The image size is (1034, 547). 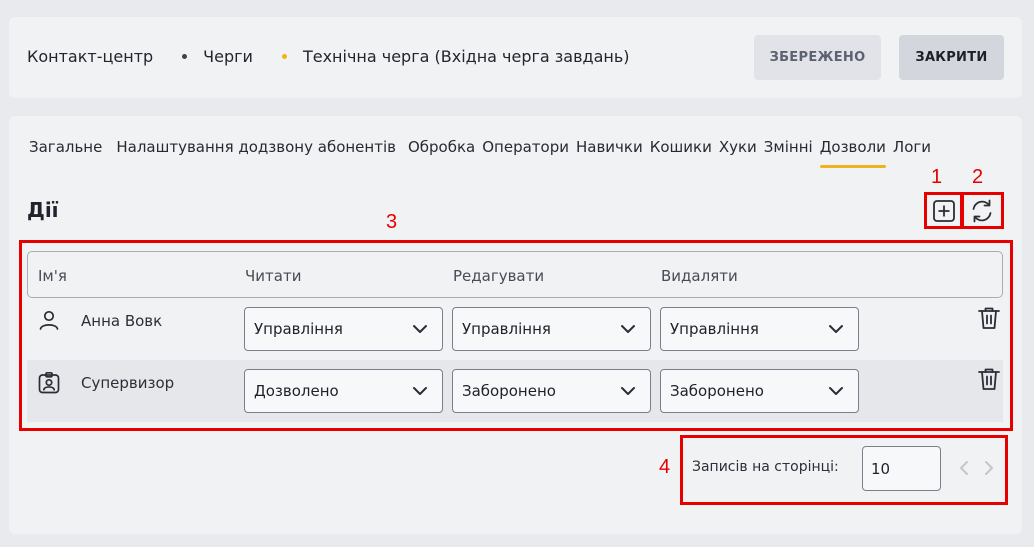 I want to click on annotation-label-4: 4, so click(x=665, y=467).